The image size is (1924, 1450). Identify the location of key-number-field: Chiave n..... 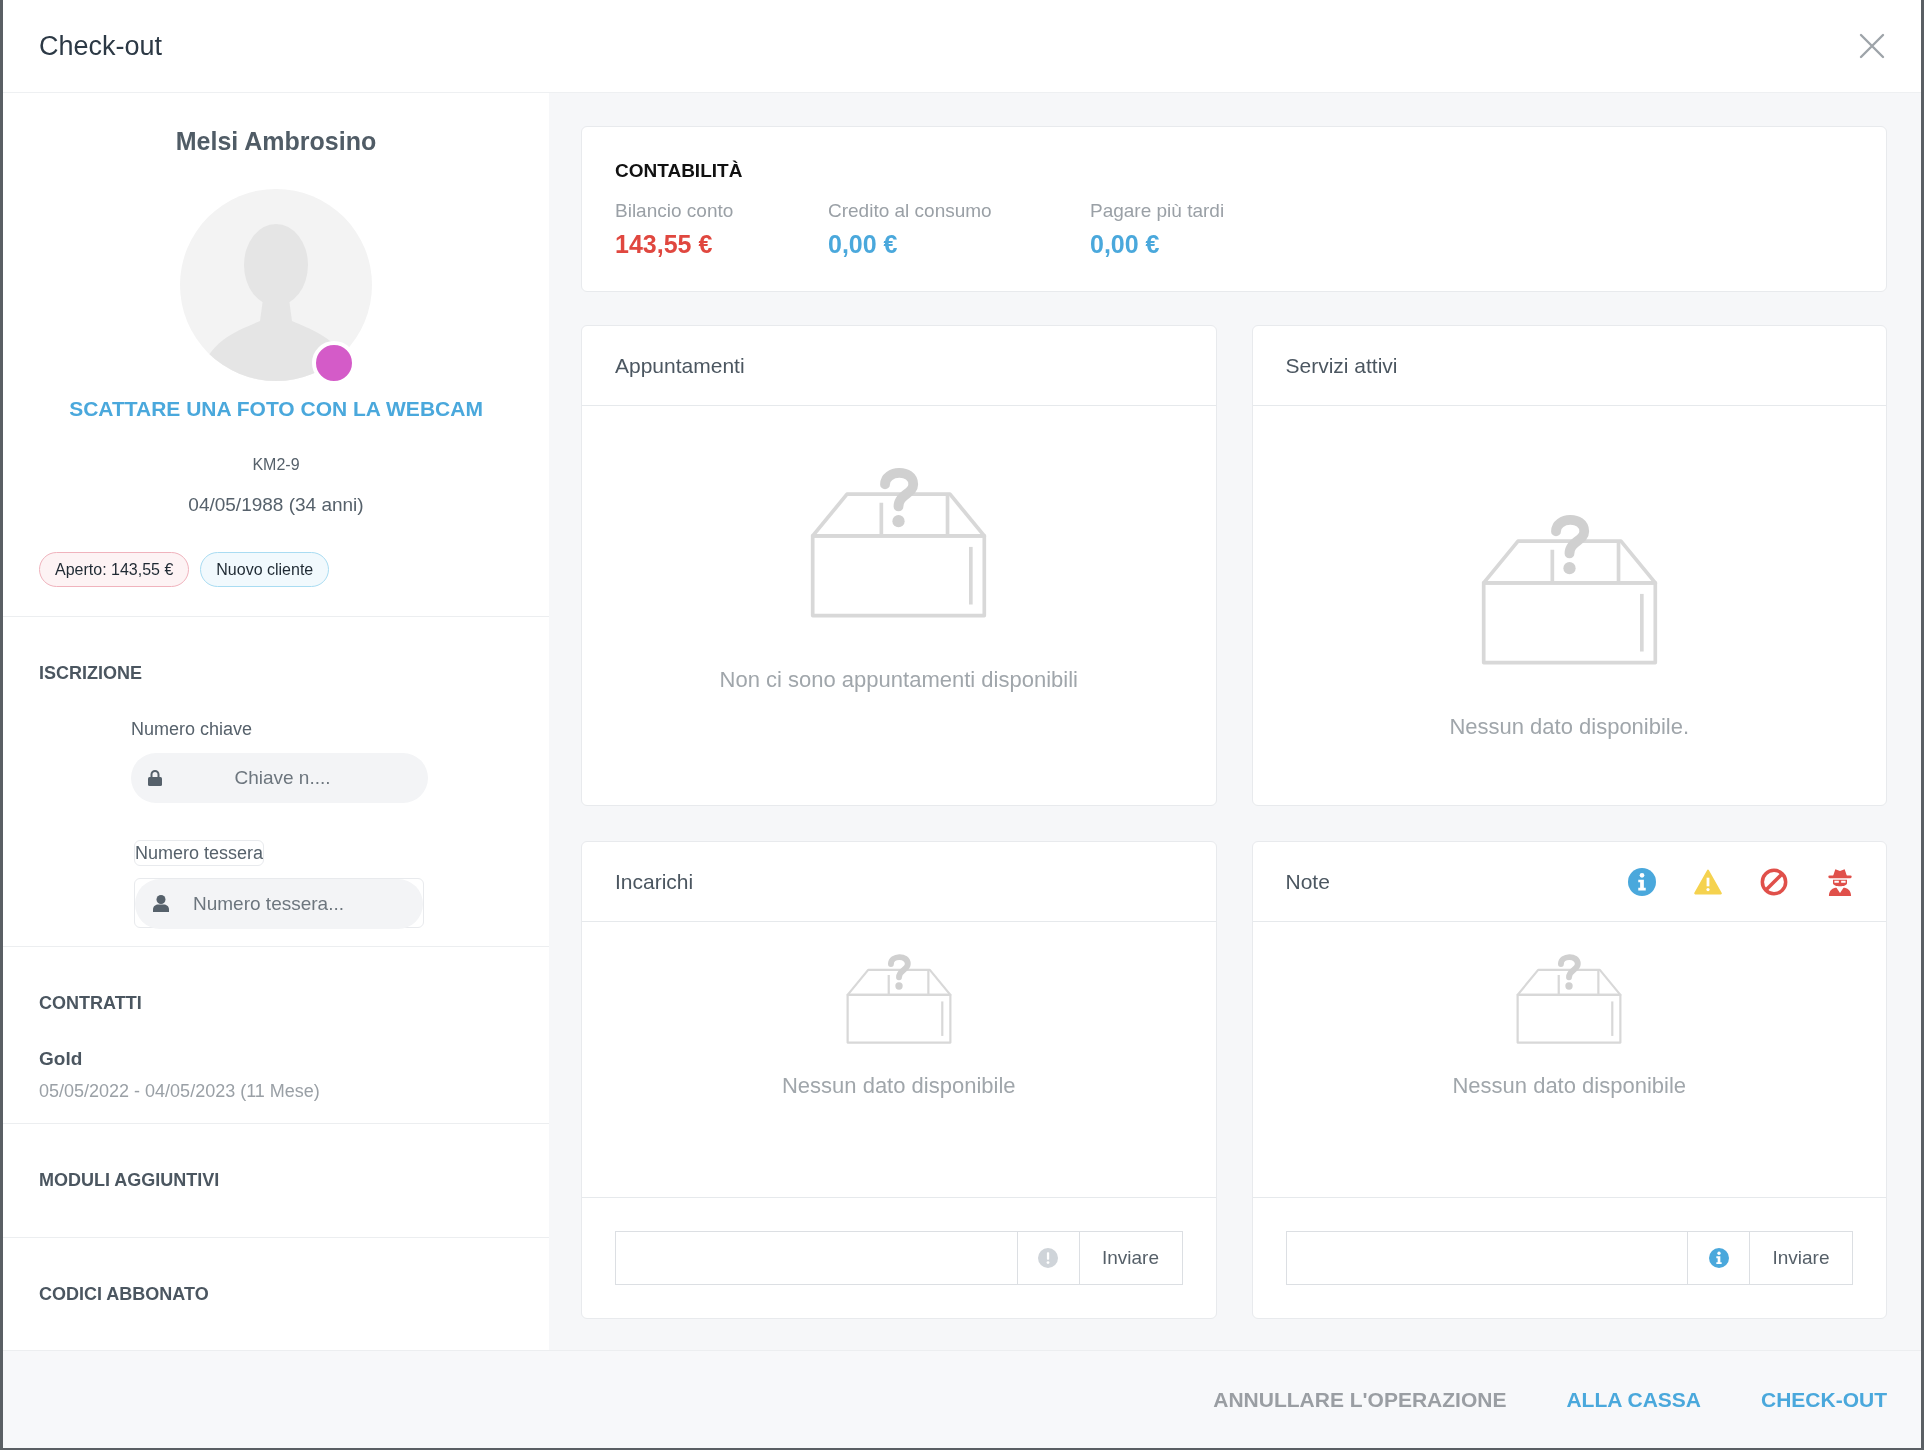
(279, 778).